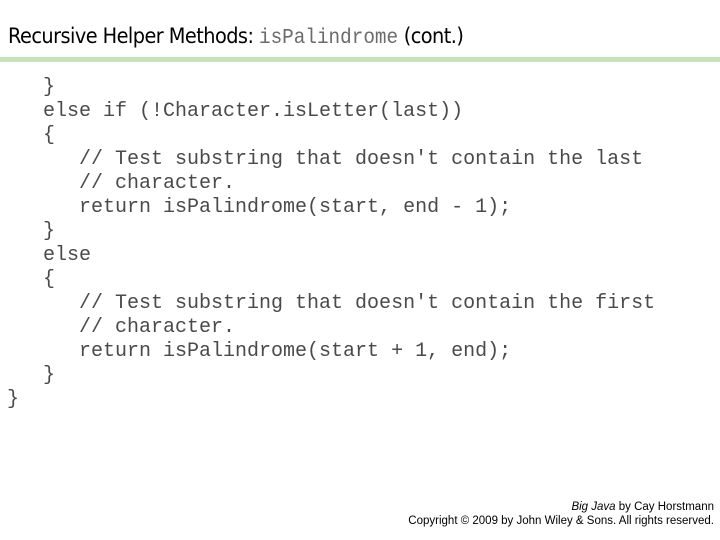  I want to click on footer-book-title: Big Java, so click(593, 507).